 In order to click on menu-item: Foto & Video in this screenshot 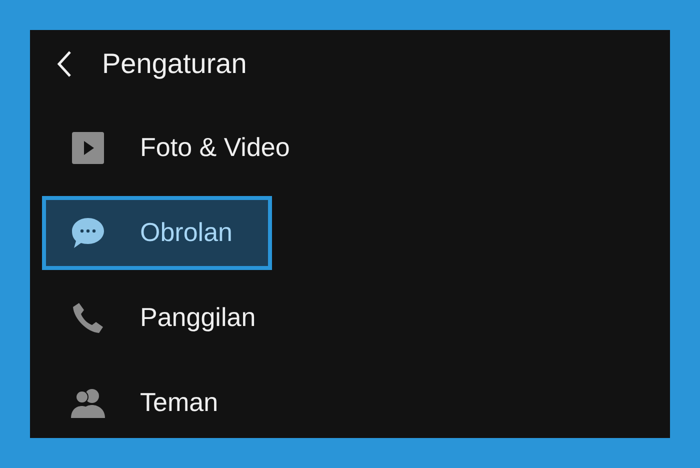, I will do `click(174, 147)`.